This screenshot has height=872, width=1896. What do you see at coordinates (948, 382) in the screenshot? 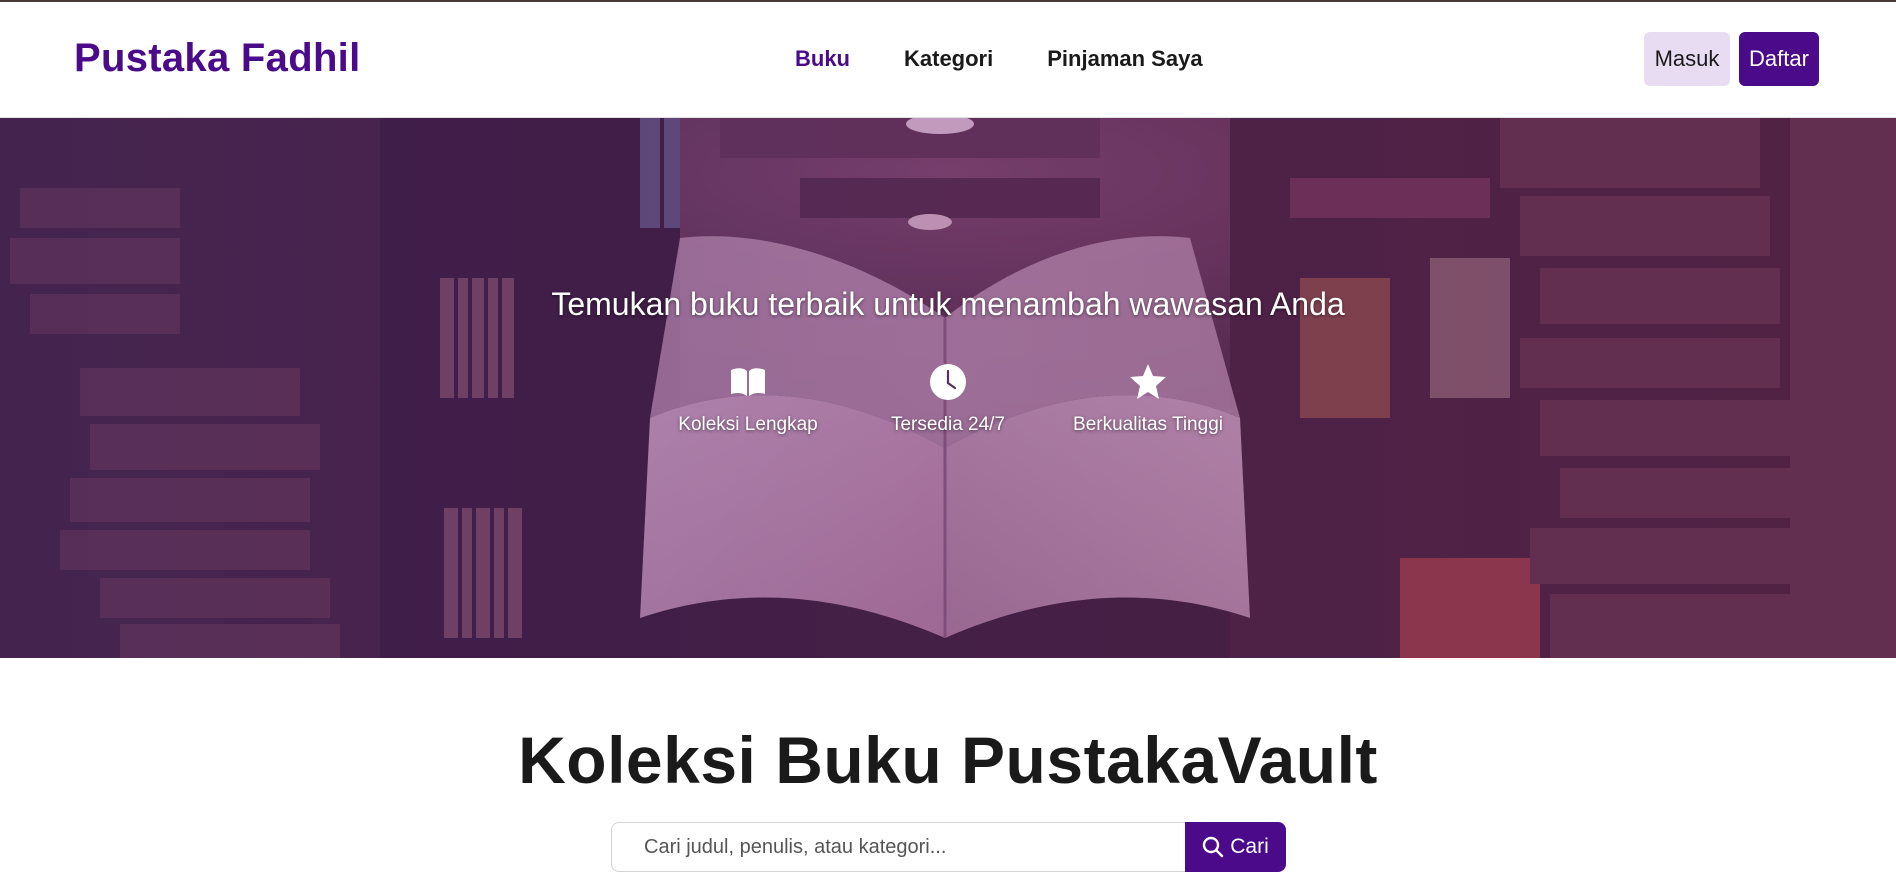
I see `clock-icon` at bounding box center [948, 382].